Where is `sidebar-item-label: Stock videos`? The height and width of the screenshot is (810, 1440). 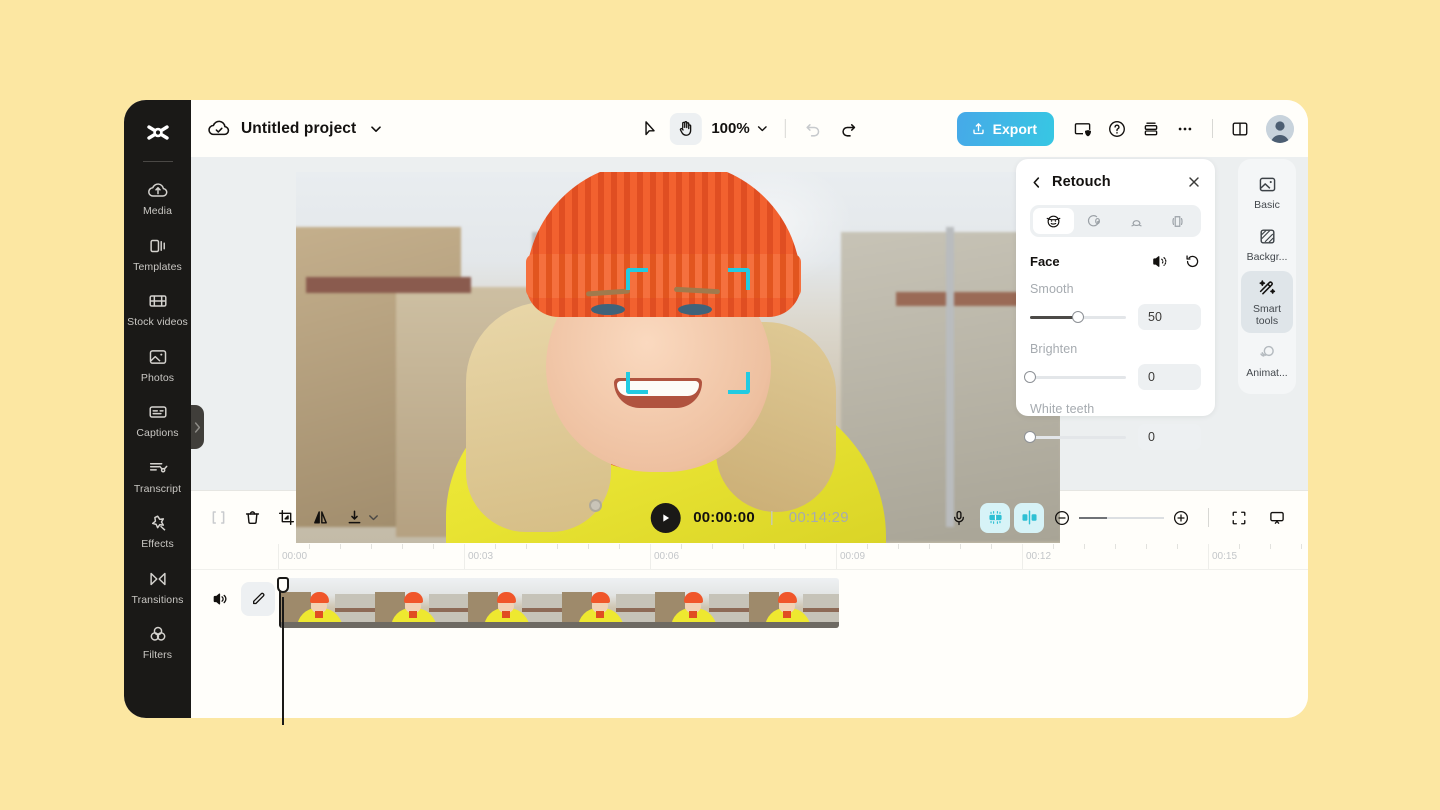 sidebar-item-label: Stock videos is located at coordinates (157, 322).